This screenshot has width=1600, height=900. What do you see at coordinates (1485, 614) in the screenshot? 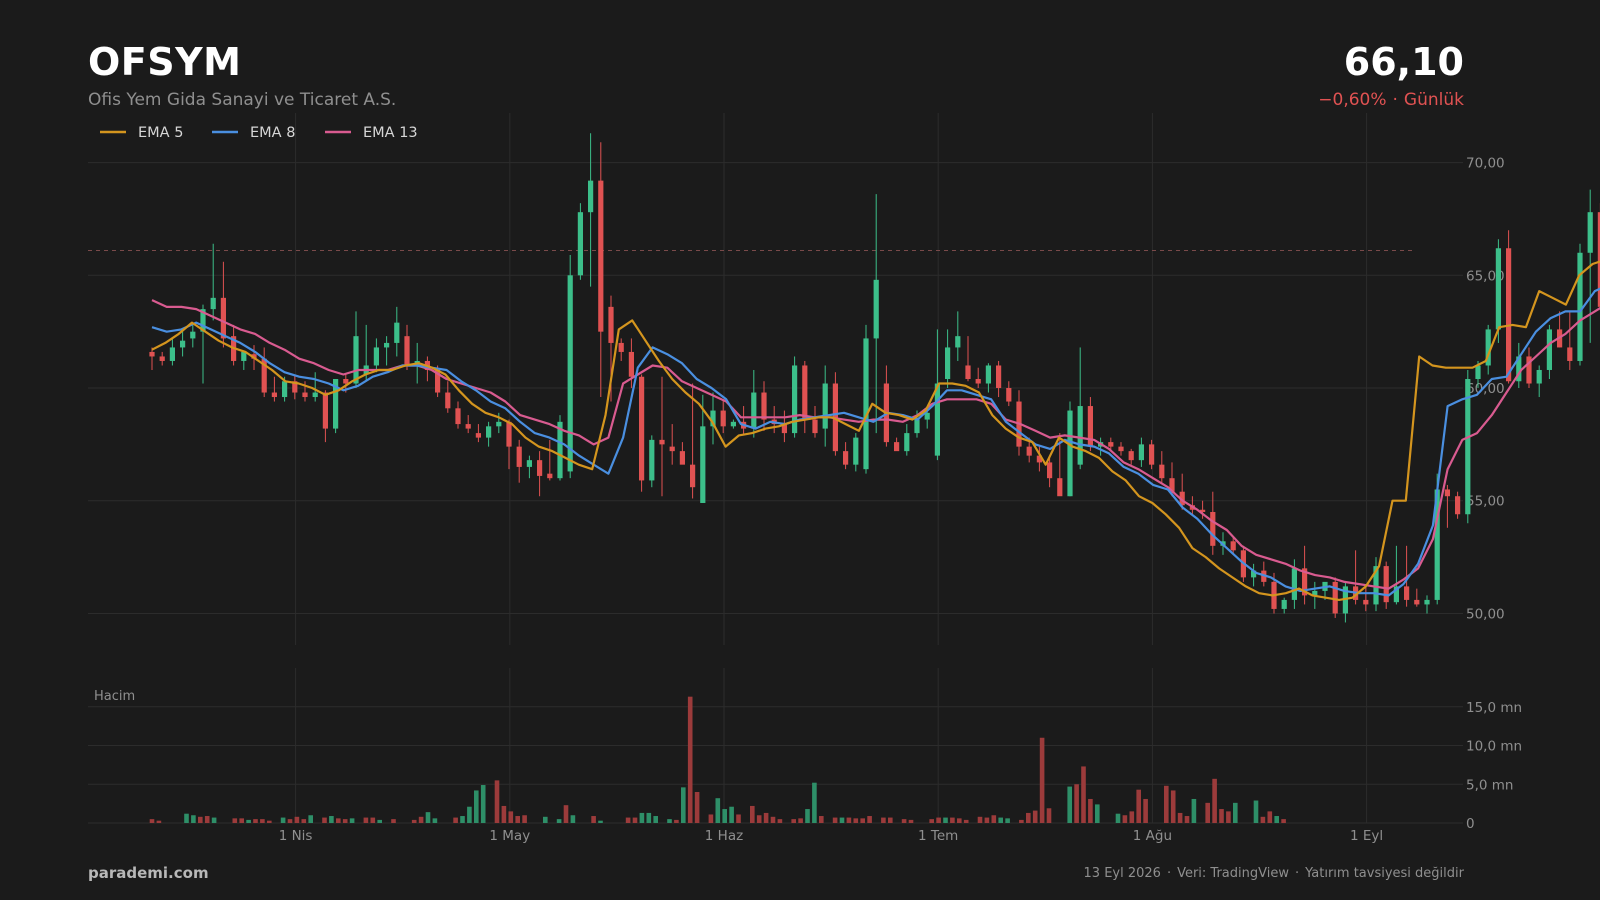
I see `y-tick-label: 50,00` at bounding box center [1485, 614].